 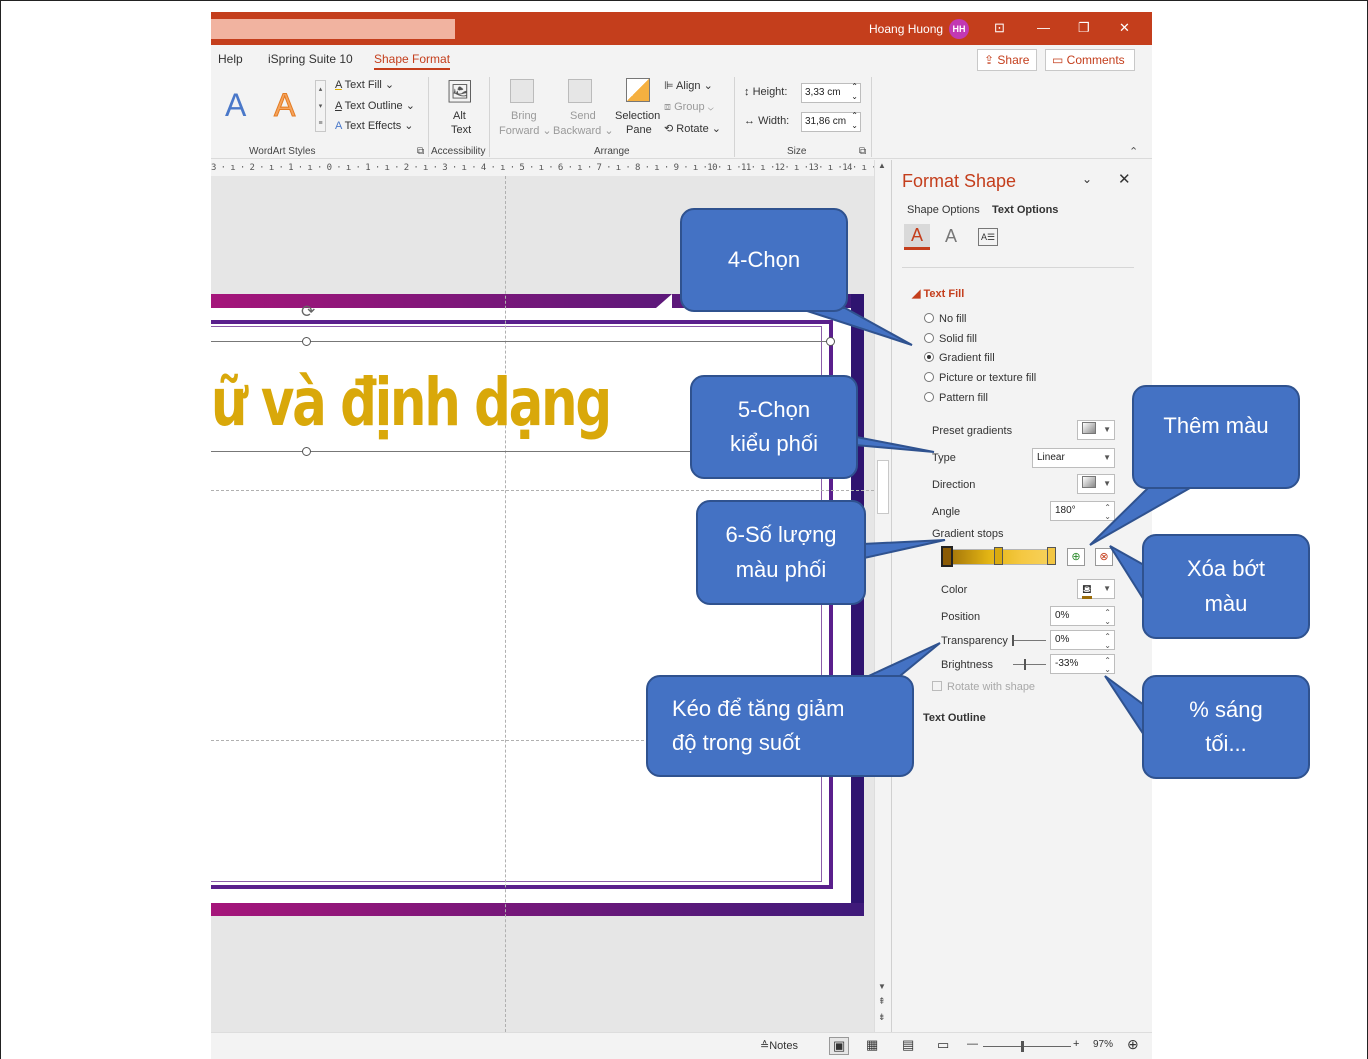 I want to click on callout-remove-color-line2: màu, so click(x=1226, y=603).